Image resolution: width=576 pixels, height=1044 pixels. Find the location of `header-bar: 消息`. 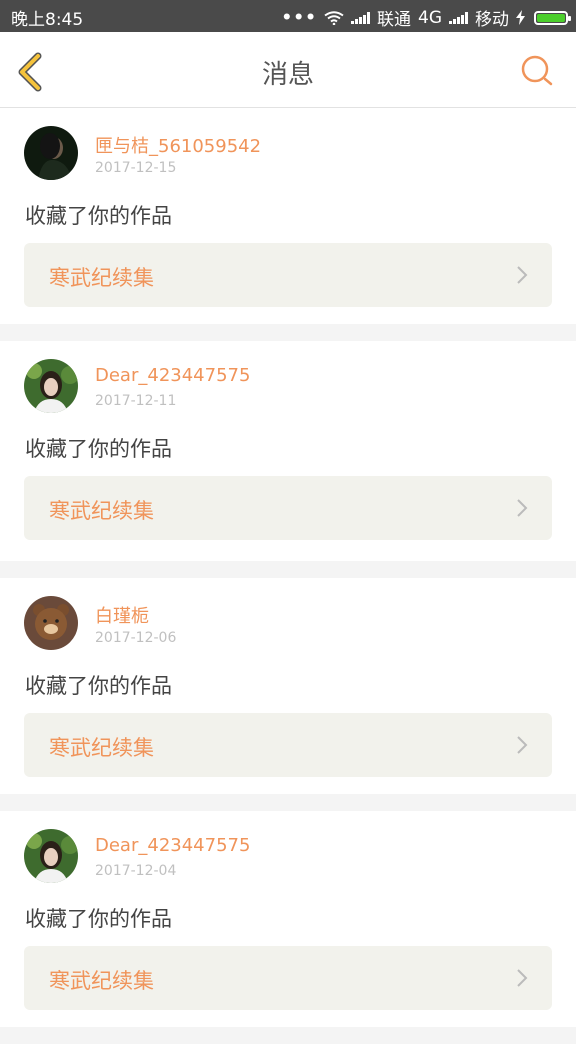

header-bar: 消息 is located at coordinates (288, 70).